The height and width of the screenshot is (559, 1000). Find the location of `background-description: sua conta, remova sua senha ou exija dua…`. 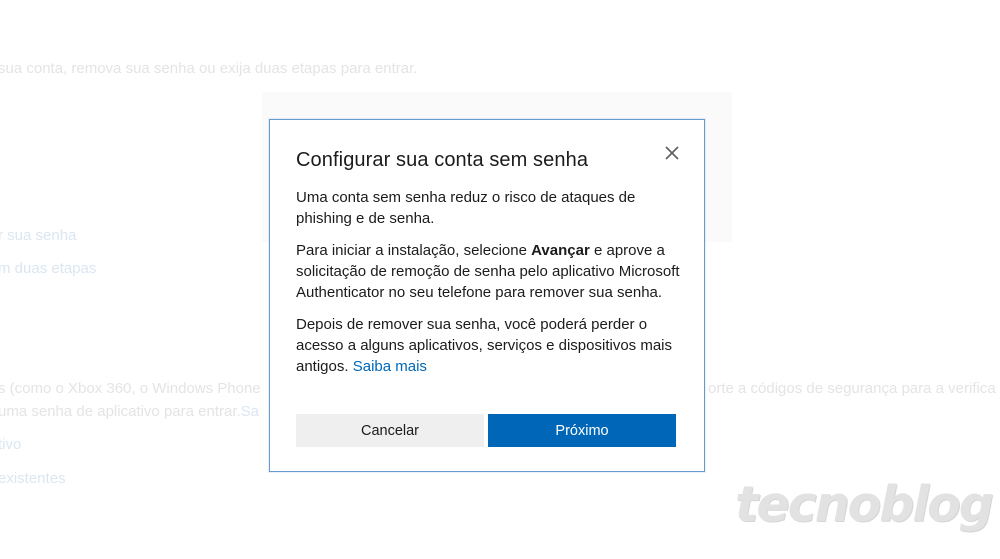

background-description: sua conta, remova sua senha ou exija dua… is located at coordinates (209, 68).